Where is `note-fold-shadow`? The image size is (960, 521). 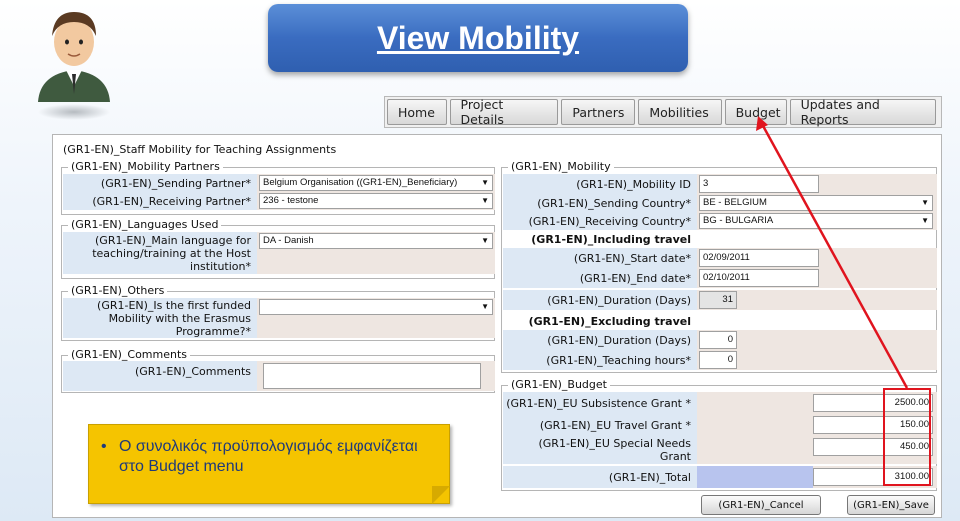 note-fold-shadow is located at coordinates (441, 495).